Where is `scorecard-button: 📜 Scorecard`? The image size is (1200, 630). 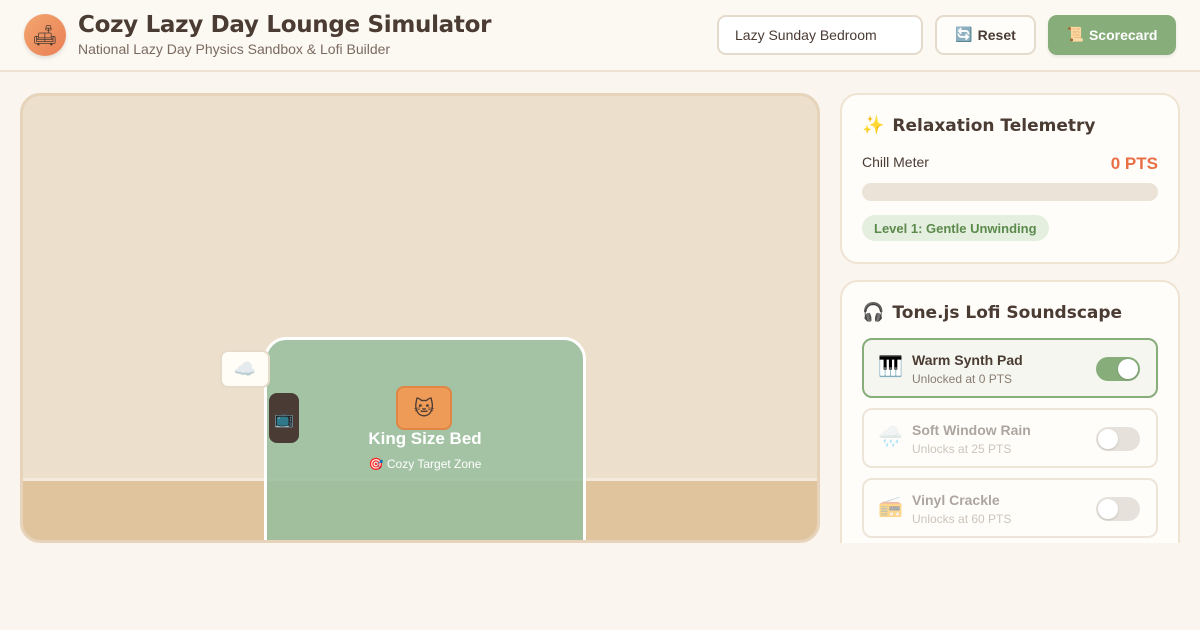 scorecard-button: 📜 Scorecard is located at coordinates (1112, 35).